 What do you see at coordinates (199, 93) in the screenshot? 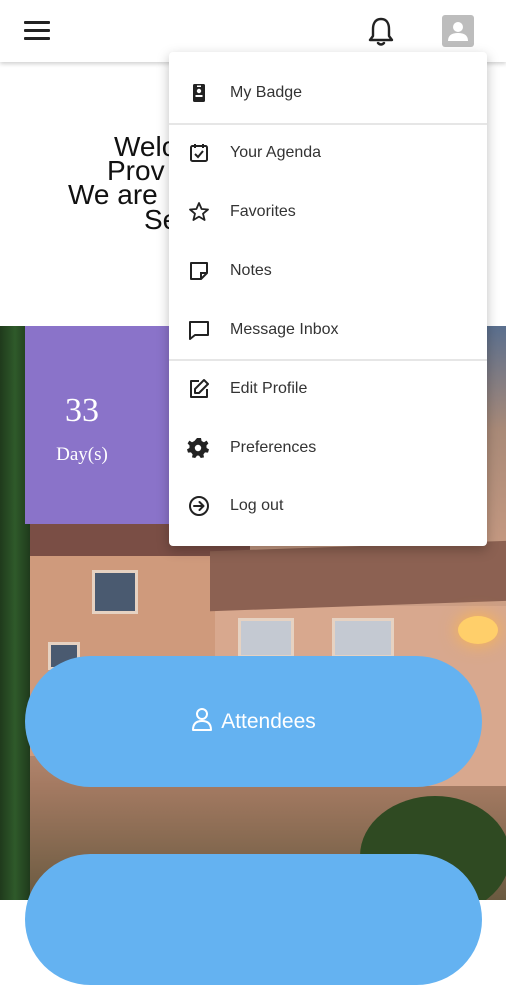
I see `badge-icon` at bounding box center [199, 93].